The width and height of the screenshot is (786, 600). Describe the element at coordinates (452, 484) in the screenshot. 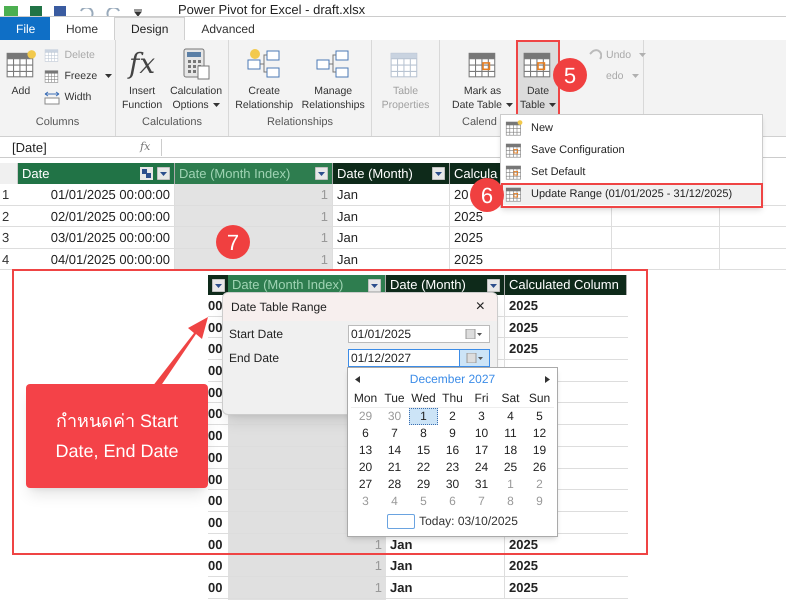

I see `calendar-day: 30` at that location.